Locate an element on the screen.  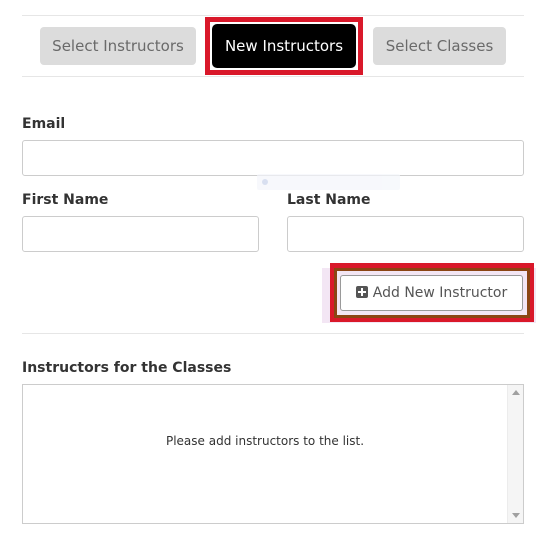
add-new-instructor-button: Add New Instructor is located at coordinates (431, 293).